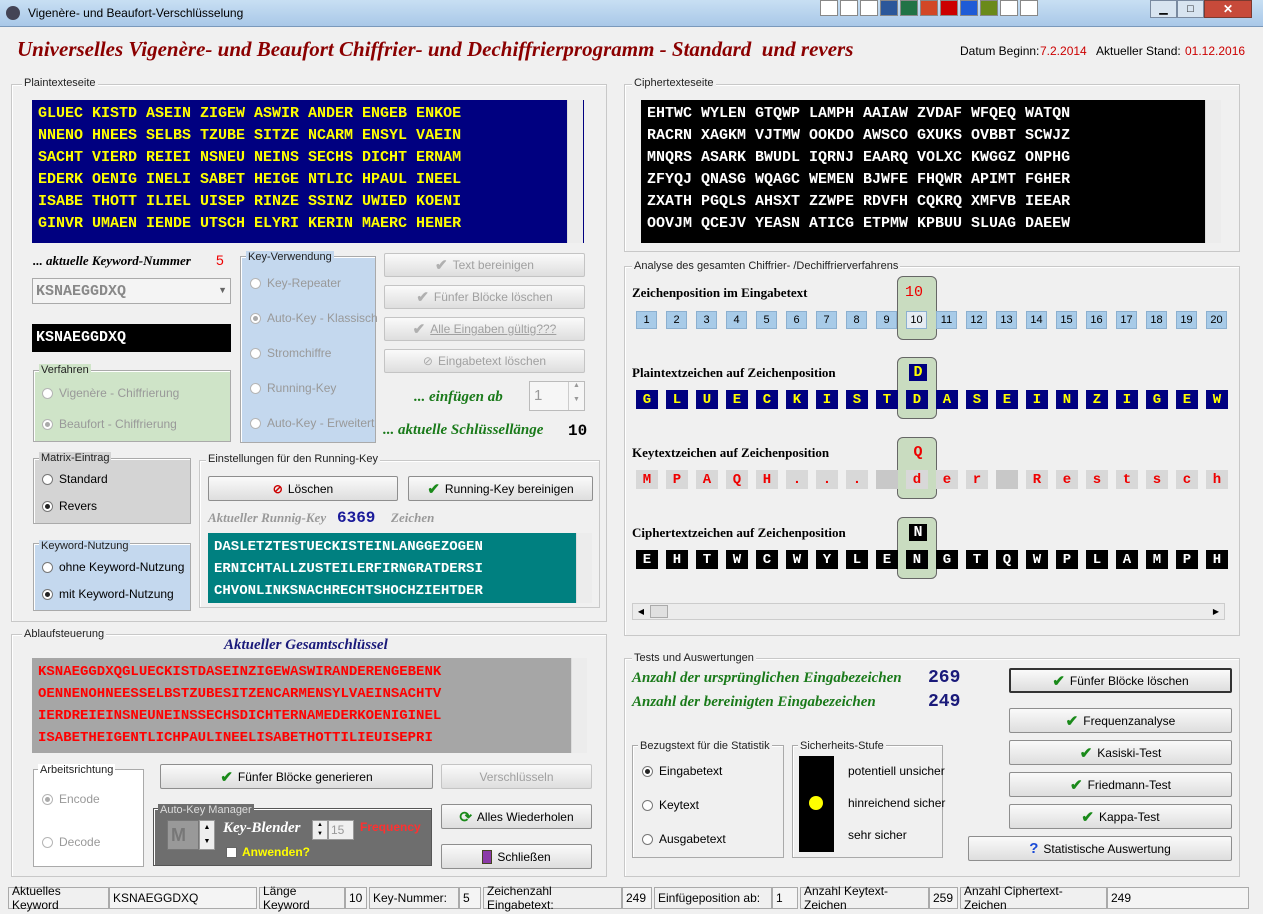 This screenshot has width=1263, height=914. What do you see at coordinates (290, 353) in the screenshot?
I see `stromchiffre-radio: Stromchiffre` at bounding box center [290, 353].